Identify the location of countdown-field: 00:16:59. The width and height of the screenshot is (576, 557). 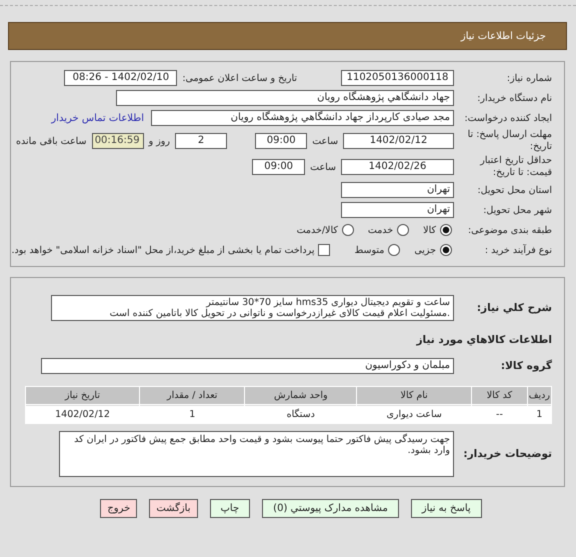
(118, 141).